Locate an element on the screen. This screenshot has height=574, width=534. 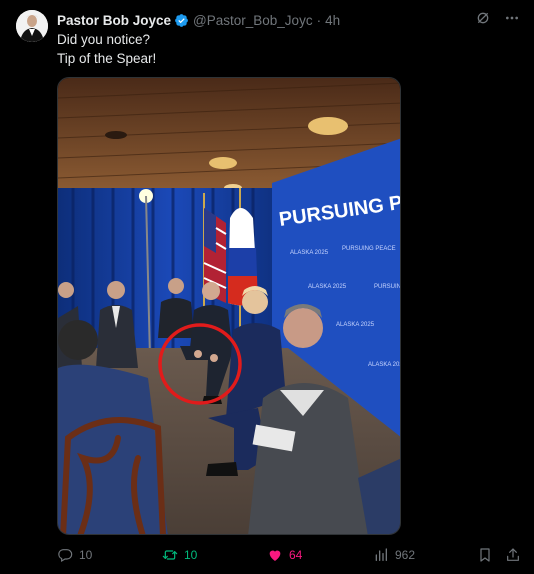
bookmark-button is located at coordinates (485, 555).